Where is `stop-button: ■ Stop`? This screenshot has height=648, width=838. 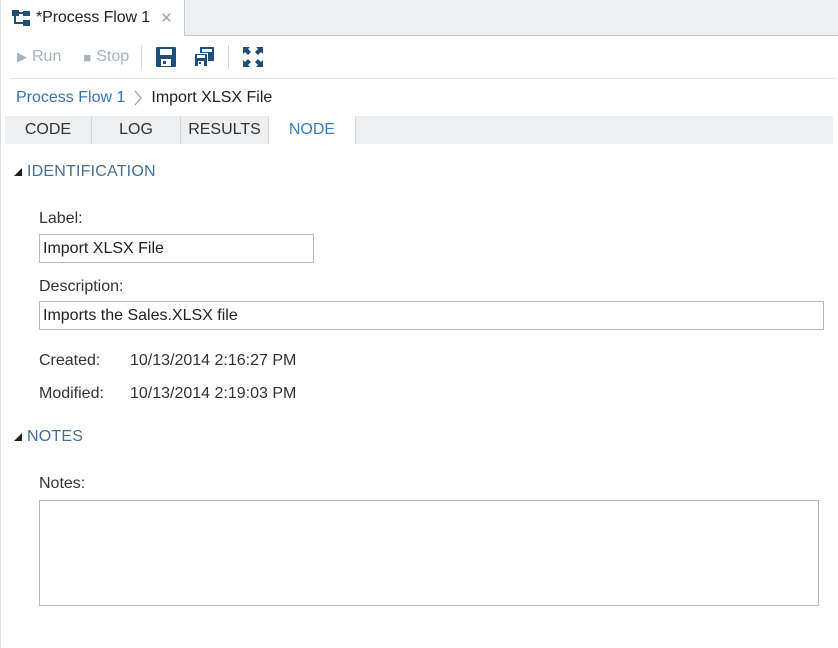
stop-button: ■ Stop is located at coordinates (106, 57).